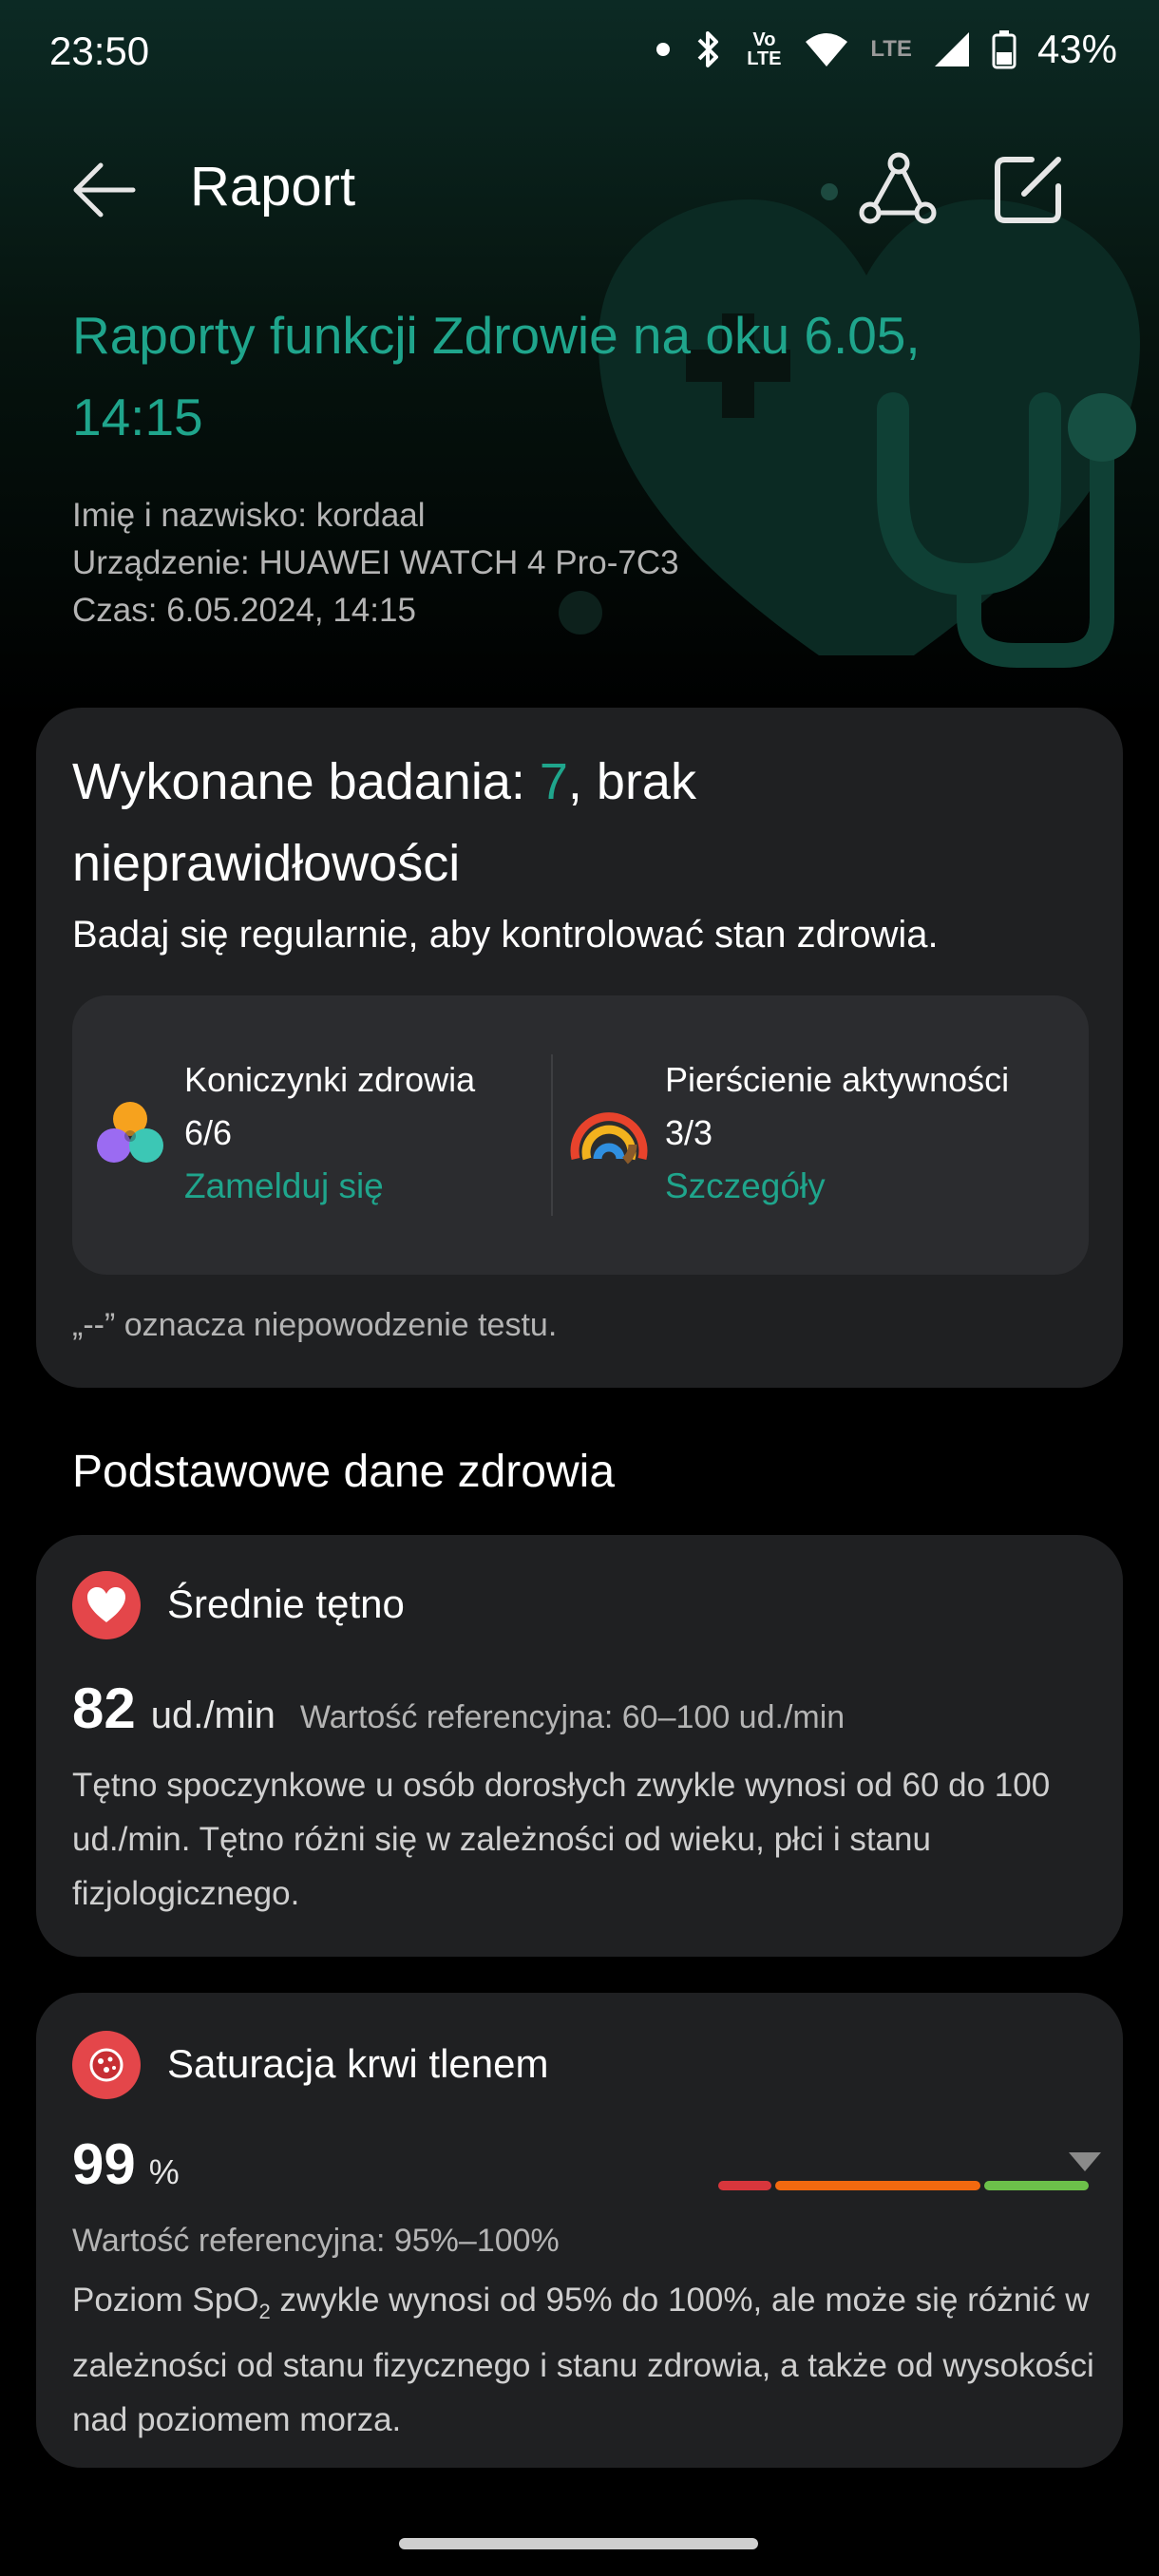 The width and height of the screenshot is (1159, 2576). What do you see at coordinates (249, 515) in the screenshot?
I see `report-name: Imię i nazwisko: kordaal` at bounding box center [249, 515].